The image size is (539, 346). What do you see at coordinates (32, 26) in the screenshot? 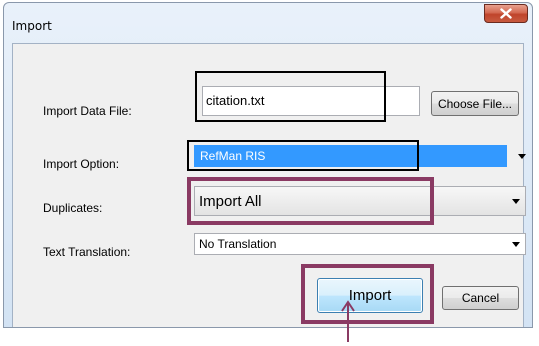
I see `window-title: Import` at bounding box center [32, 26].